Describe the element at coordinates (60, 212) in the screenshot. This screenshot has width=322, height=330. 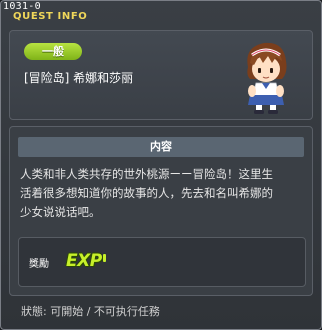
I see `content-line: 少女说说话吧。` at that location.